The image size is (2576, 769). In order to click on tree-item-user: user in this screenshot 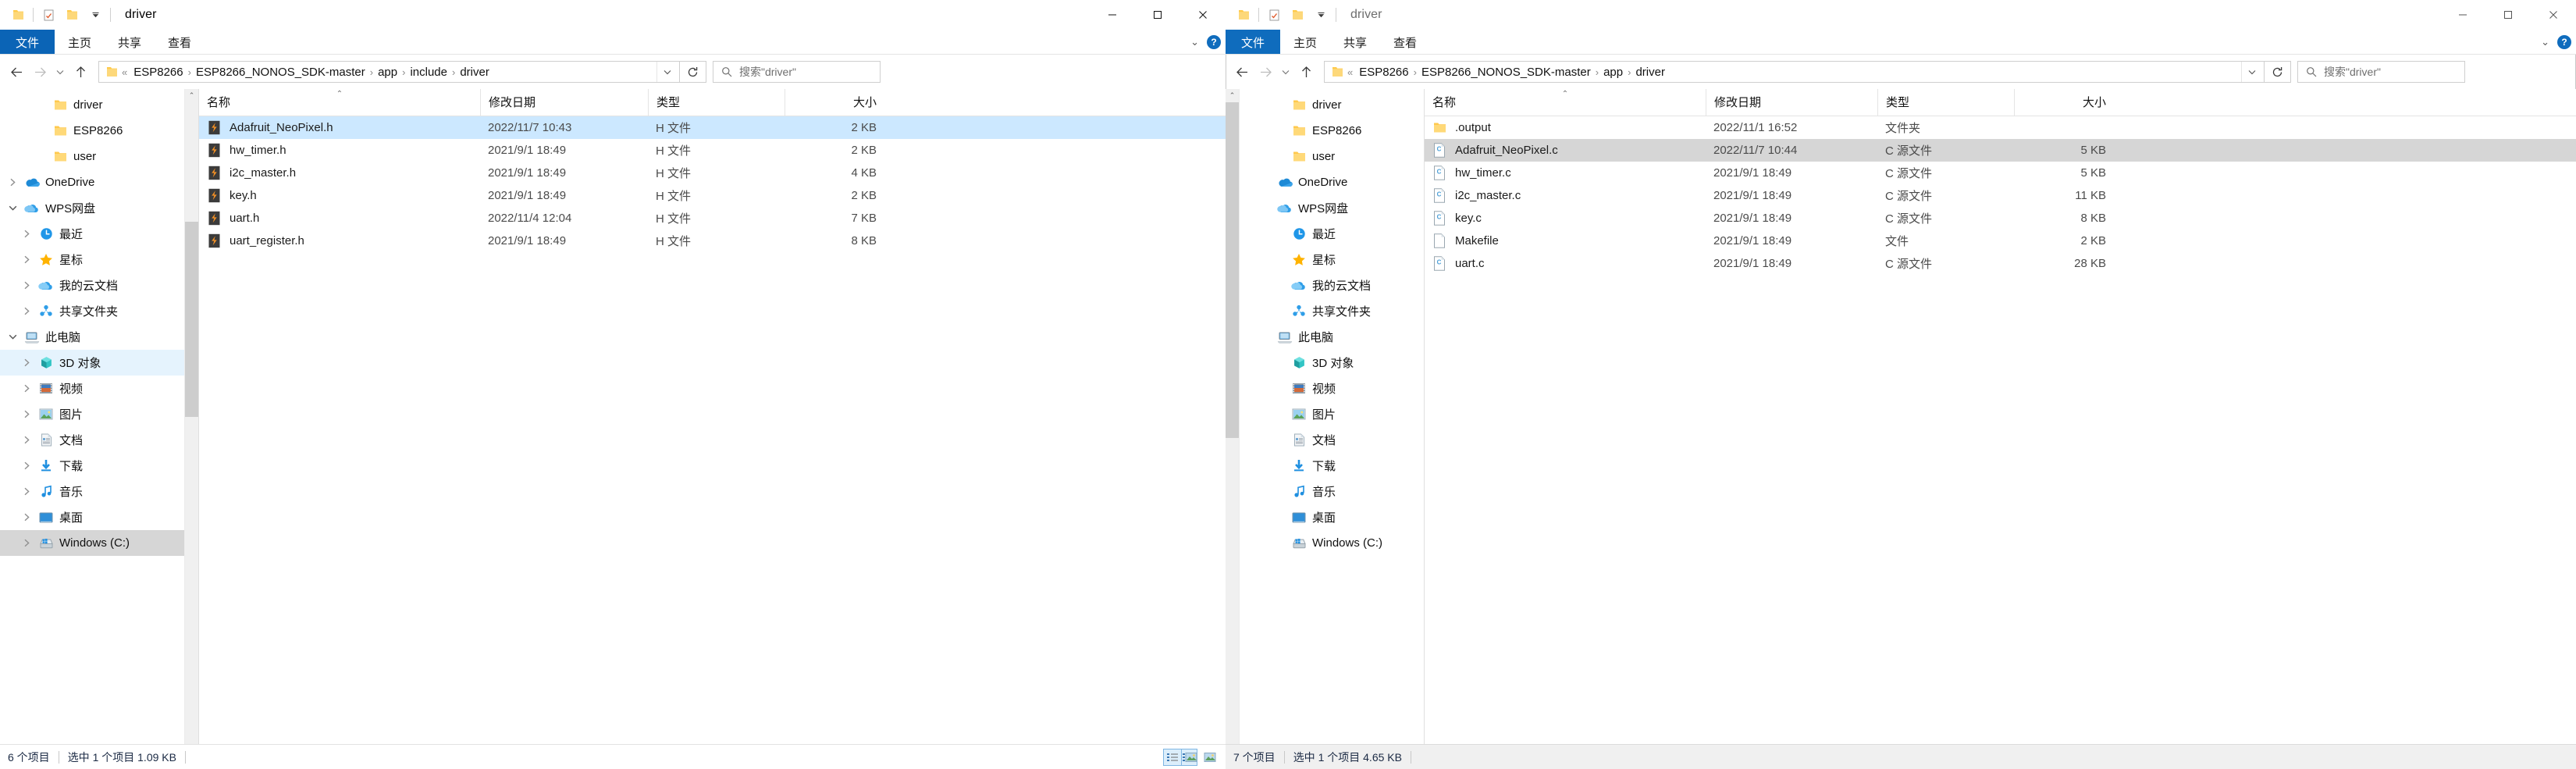, I will do `click(99, 156)`.